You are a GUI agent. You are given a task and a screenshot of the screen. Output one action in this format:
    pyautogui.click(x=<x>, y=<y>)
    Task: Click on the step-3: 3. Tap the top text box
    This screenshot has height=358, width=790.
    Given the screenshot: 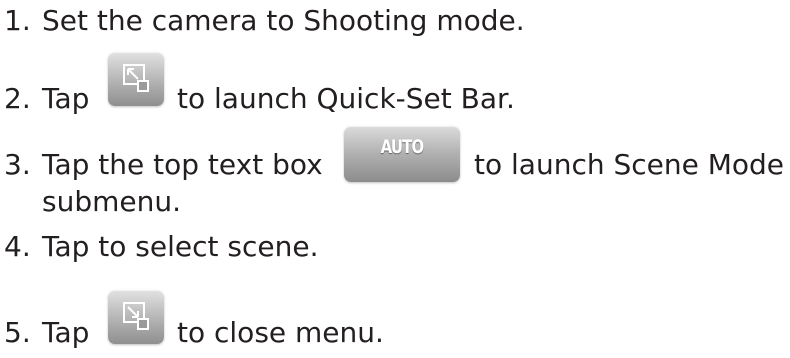 What is the action you would take?
    pyautogui.click(x=163, y=165)
    